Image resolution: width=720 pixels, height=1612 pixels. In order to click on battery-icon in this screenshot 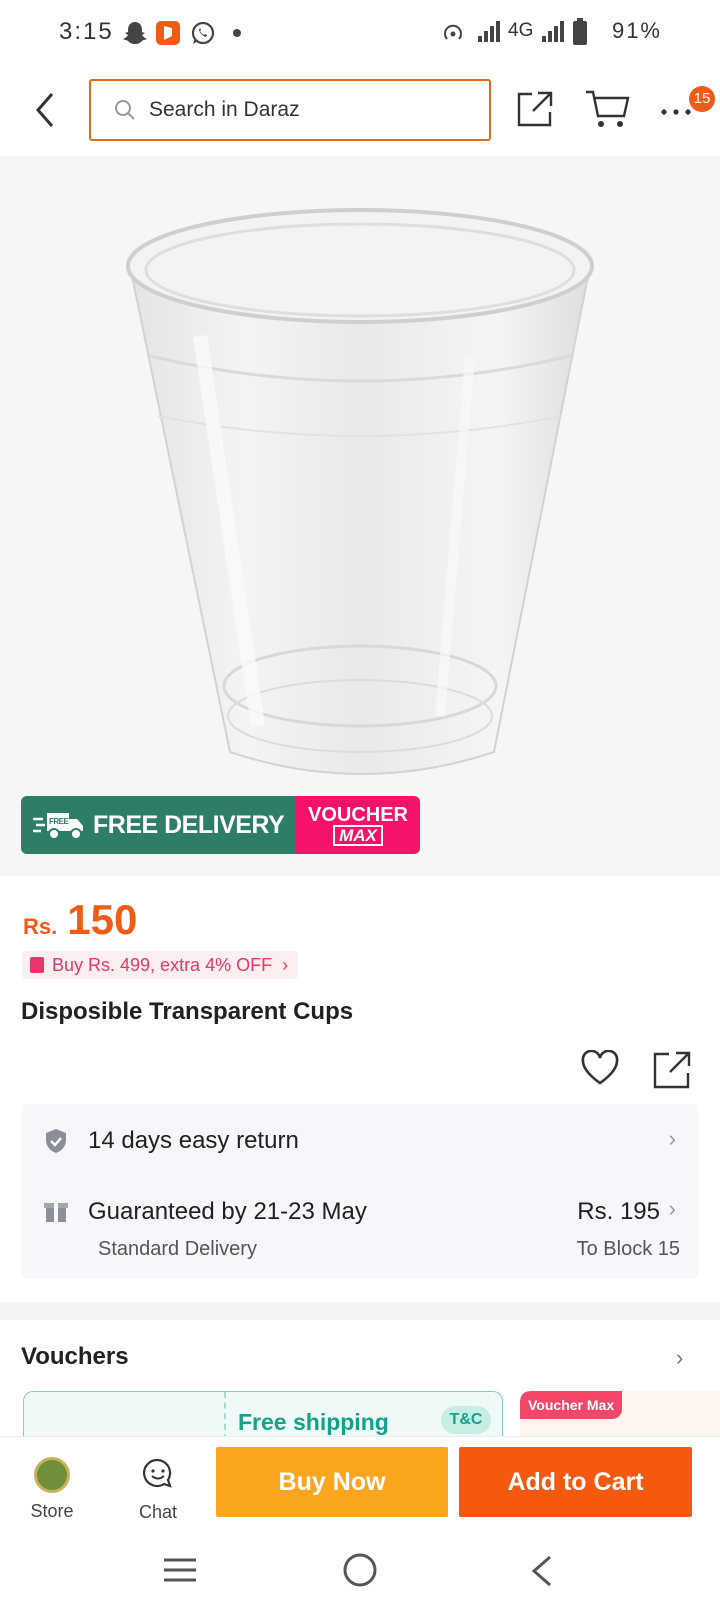, I will do `click(580, 31)`.